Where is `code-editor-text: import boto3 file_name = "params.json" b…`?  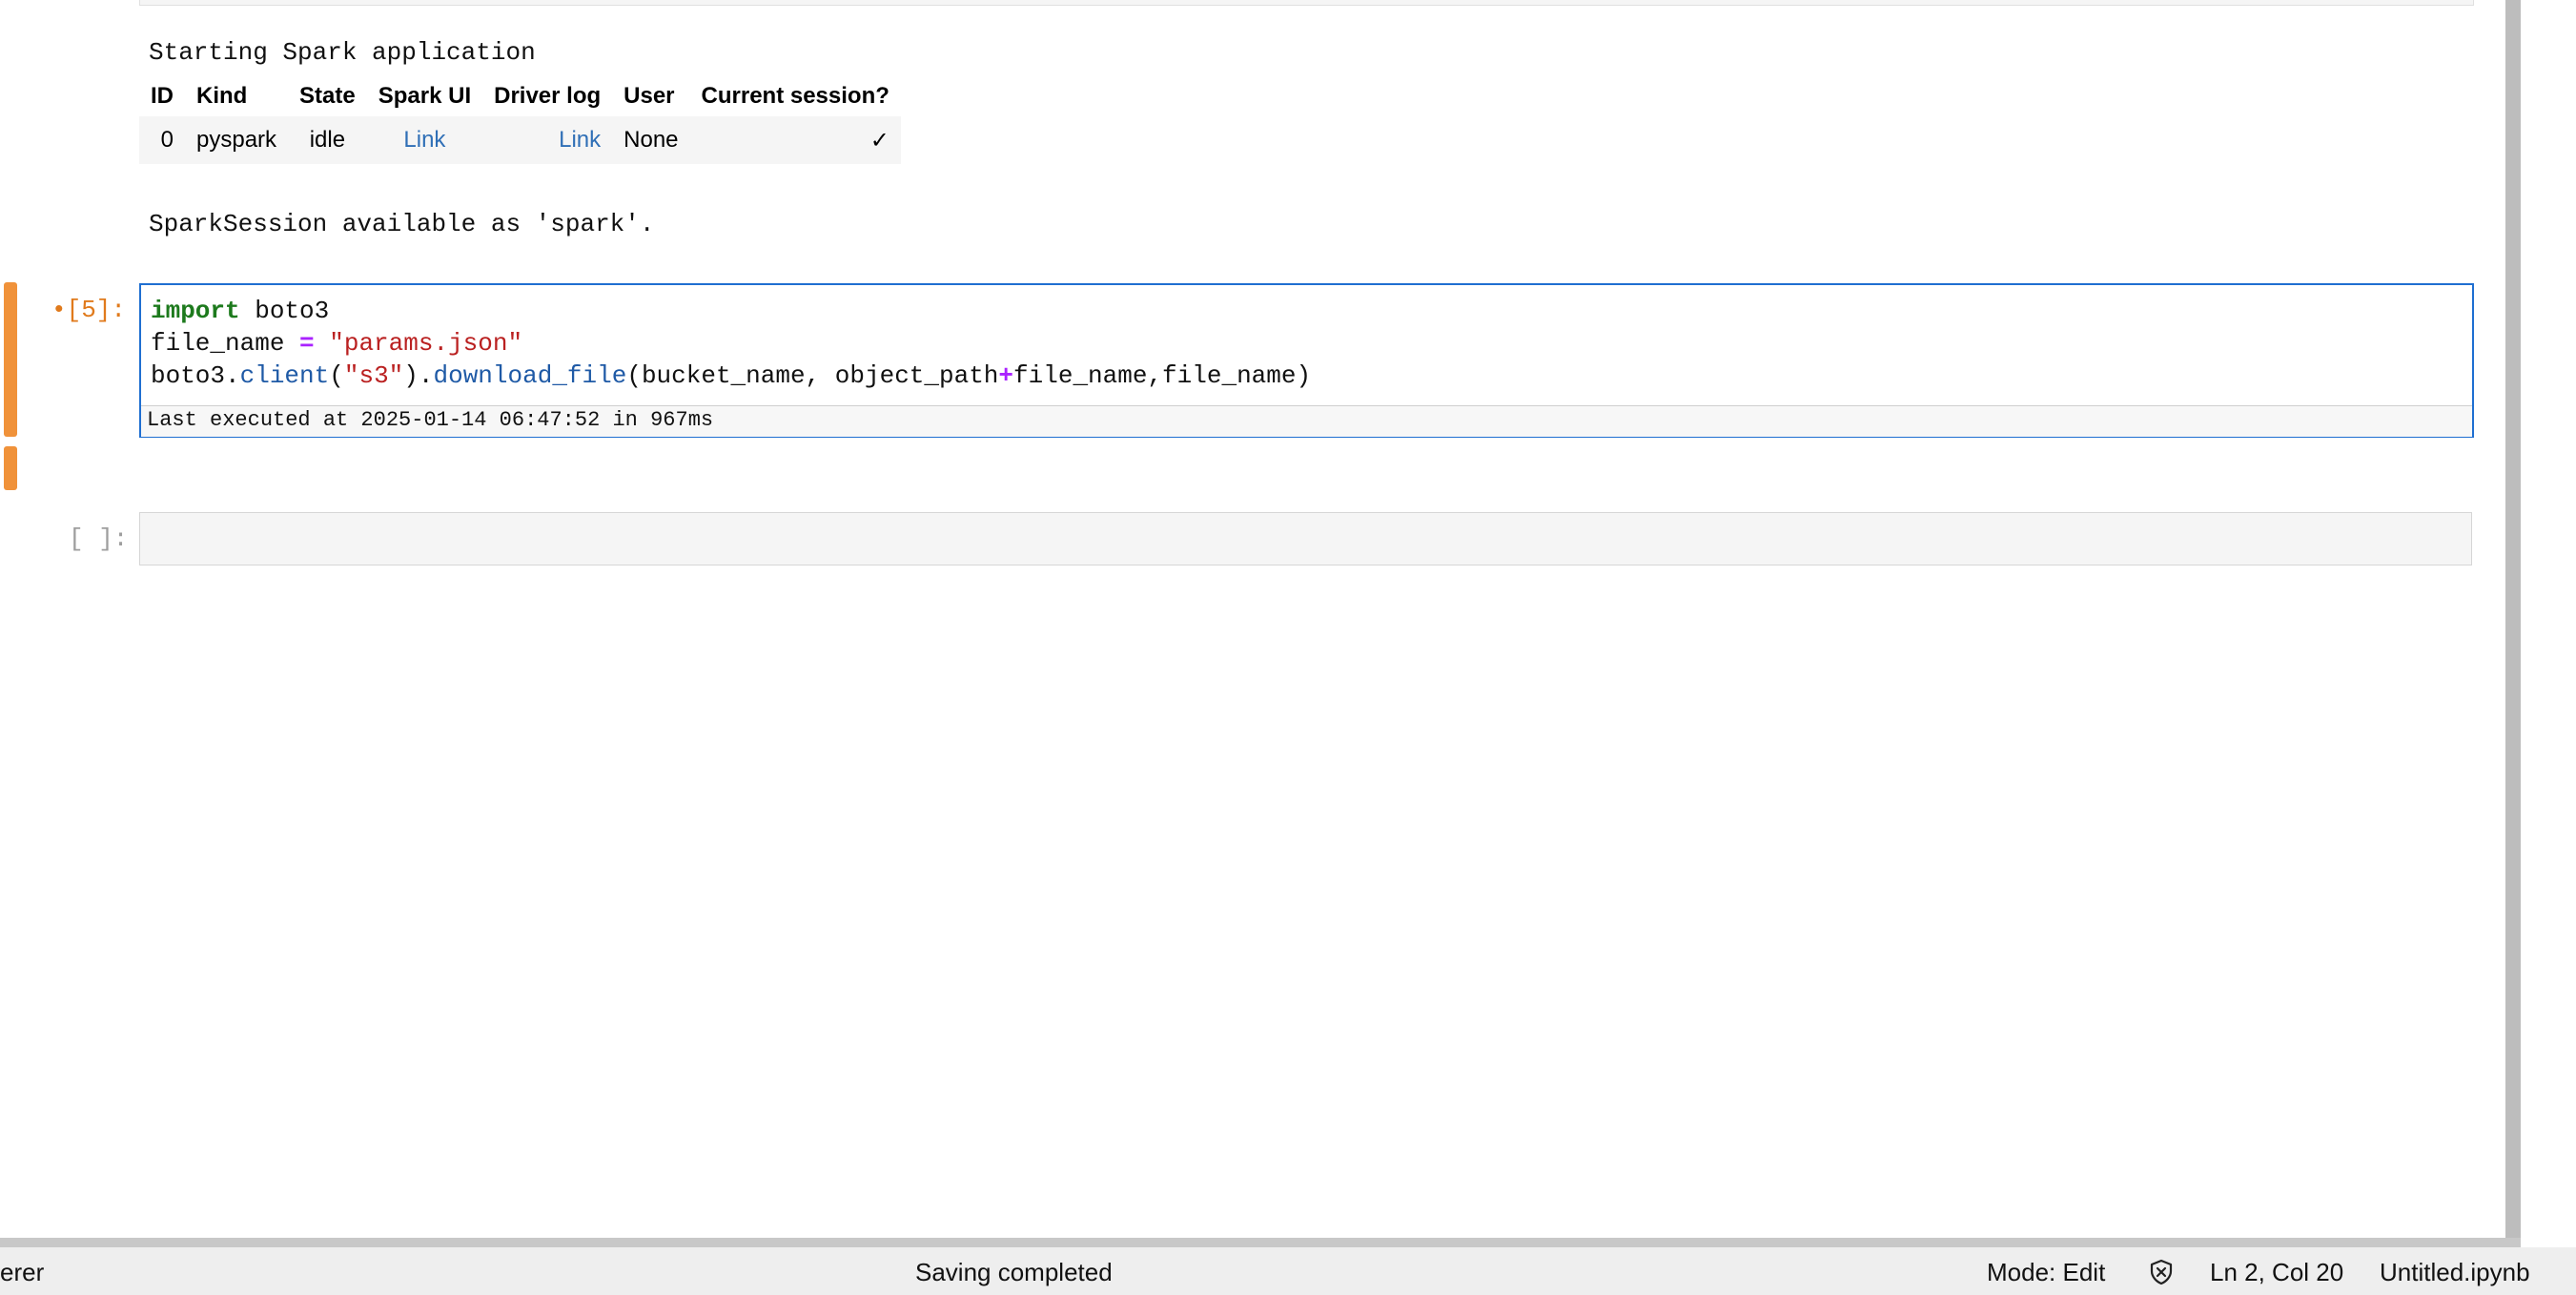
code-editor-text: import boto3 file_name = "params.json" b… is located at coordinates (731, 343).